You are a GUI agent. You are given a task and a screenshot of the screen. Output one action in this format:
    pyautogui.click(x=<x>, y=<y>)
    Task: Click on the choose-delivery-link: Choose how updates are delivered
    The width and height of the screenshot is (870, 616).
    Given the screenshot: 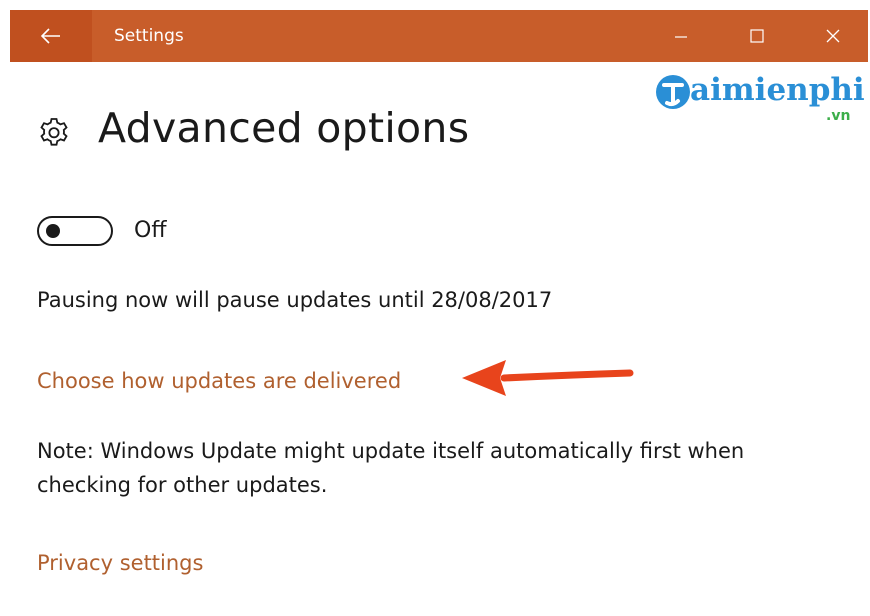 What is the action you would take?
    pyautogui.click(x=219, y=381)
    